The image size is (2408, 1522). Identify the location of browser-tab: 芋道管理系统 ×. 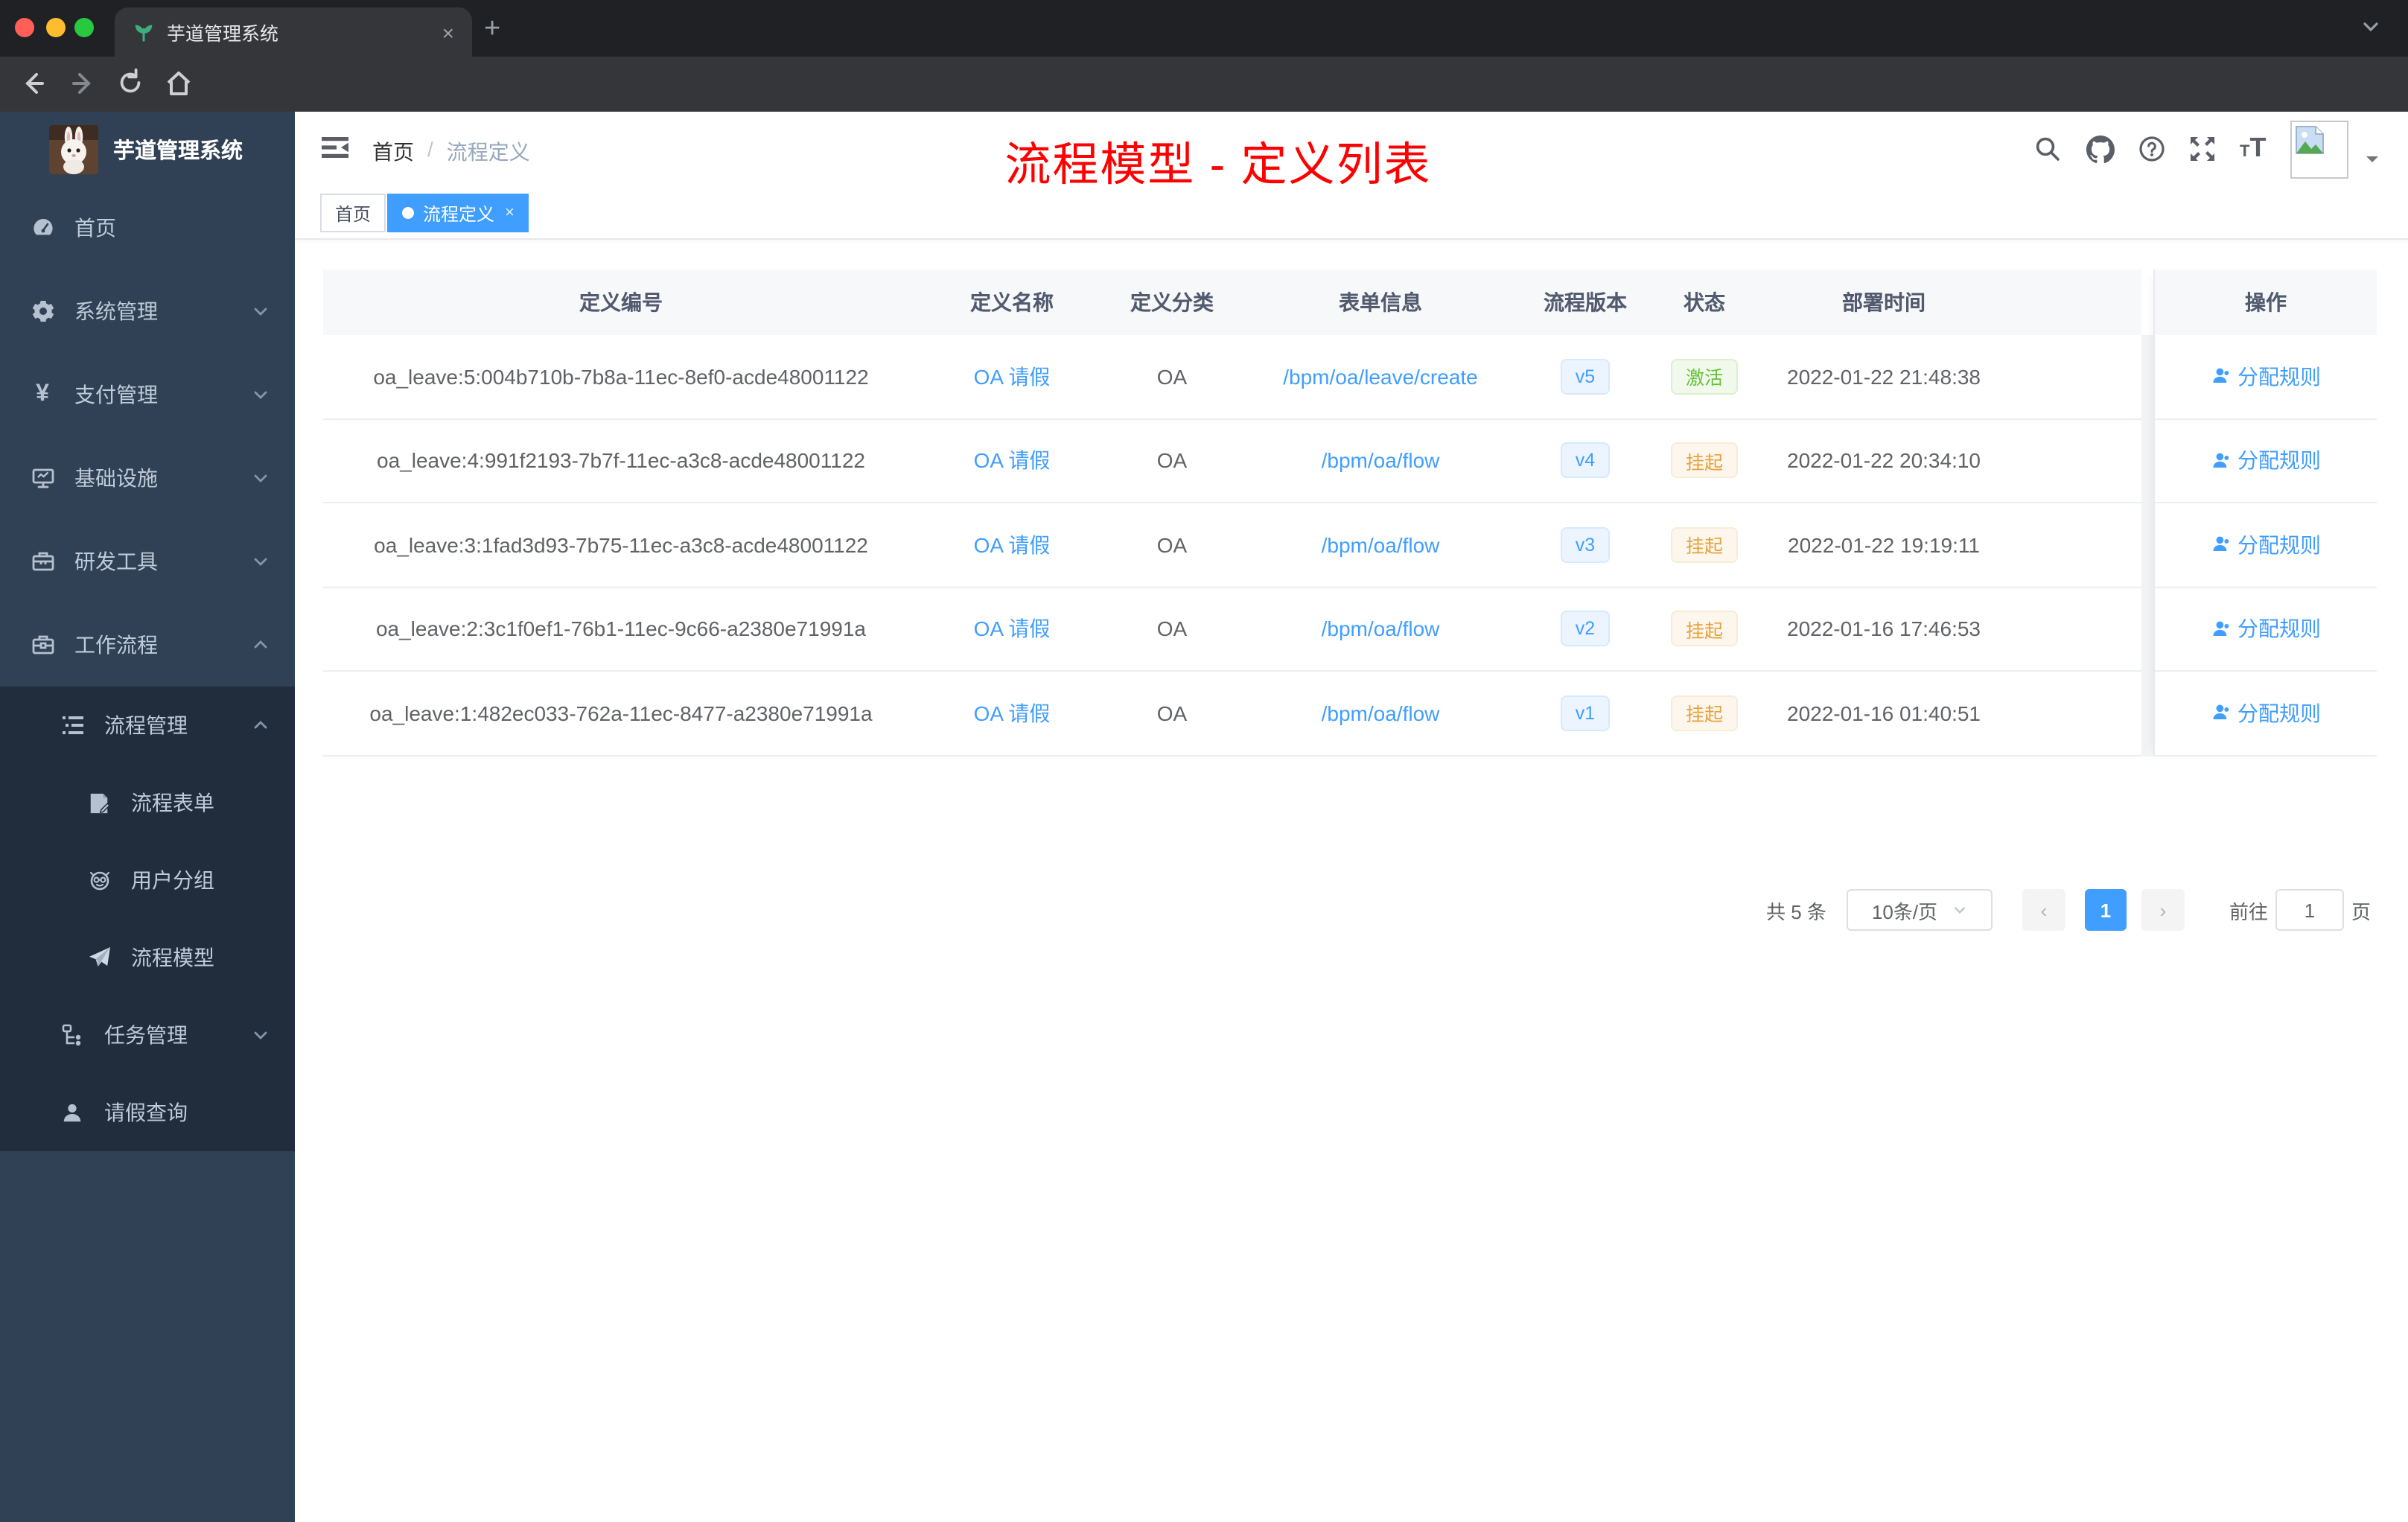
(293, 32).